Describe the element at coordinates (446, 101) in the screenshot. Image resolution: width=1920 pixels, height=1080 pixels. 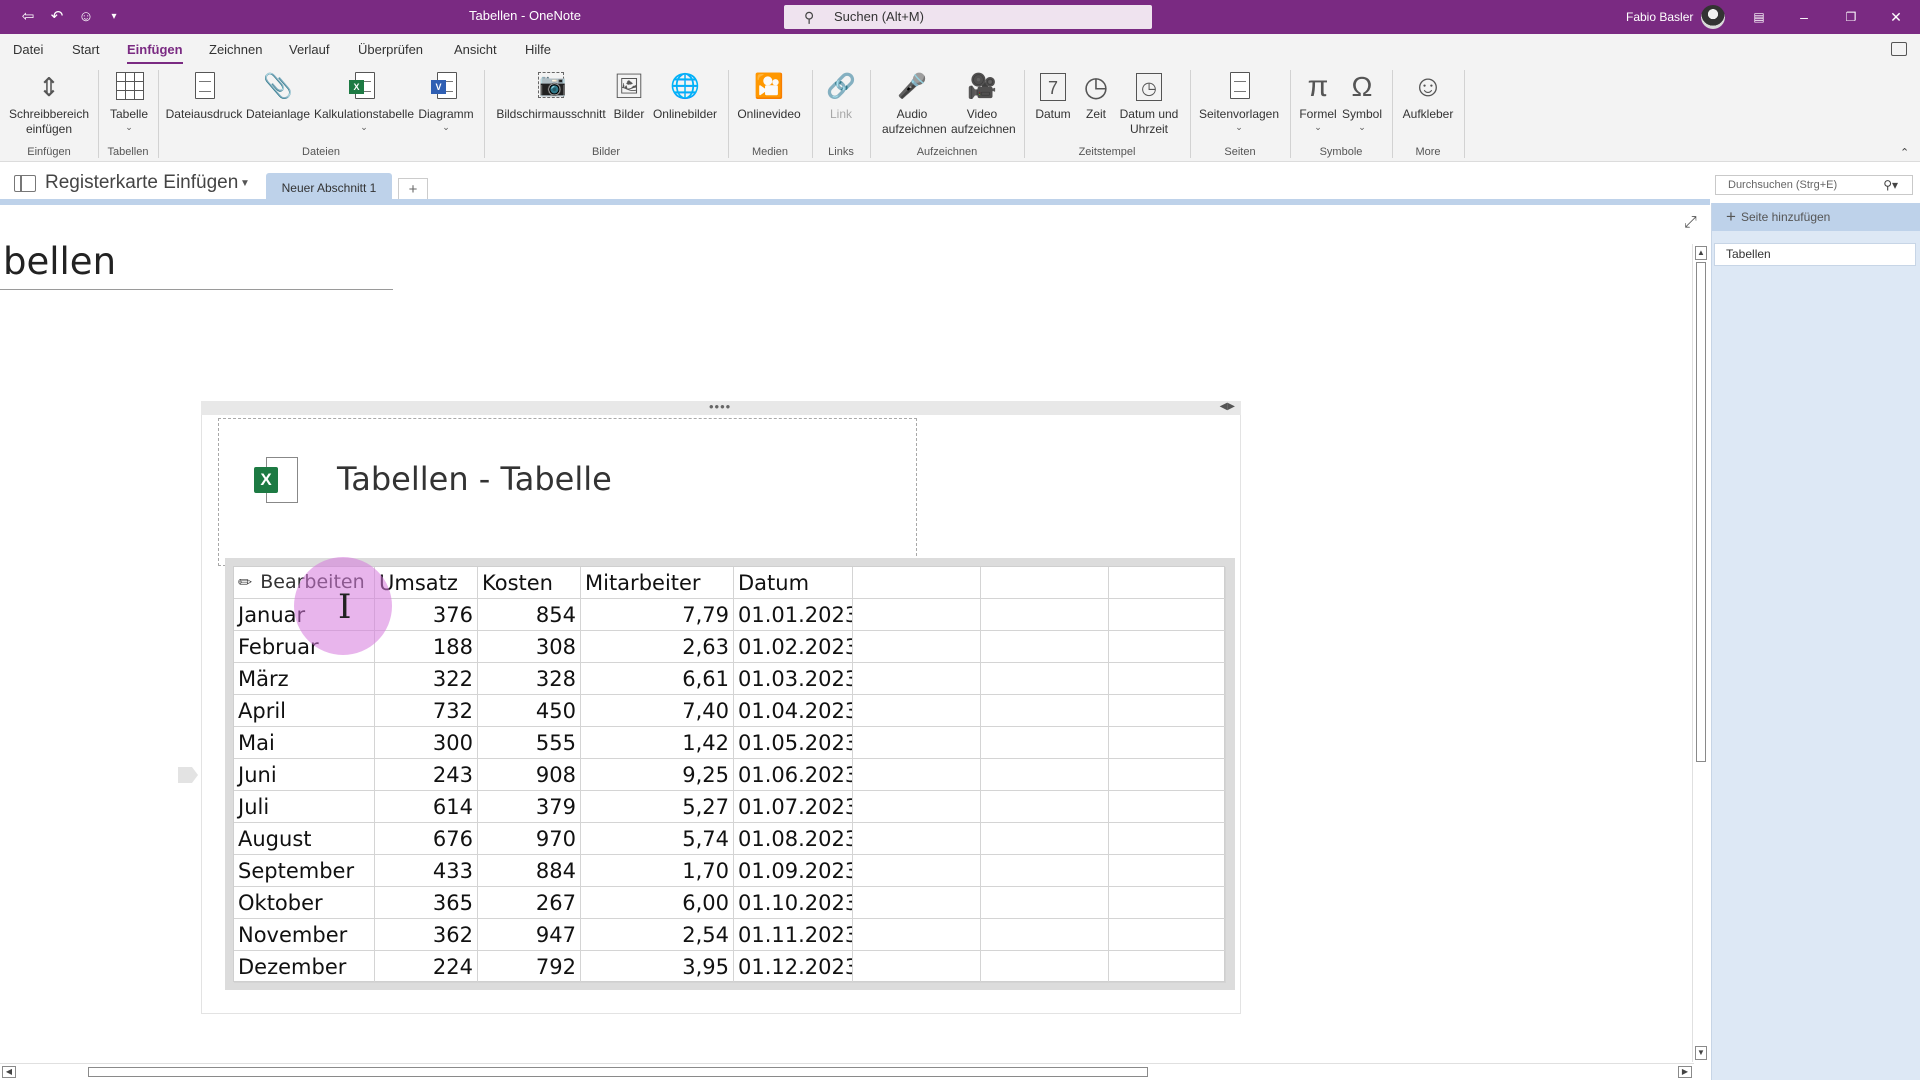
I see `diagramm-button: V Diagramm ⌄` at that location.